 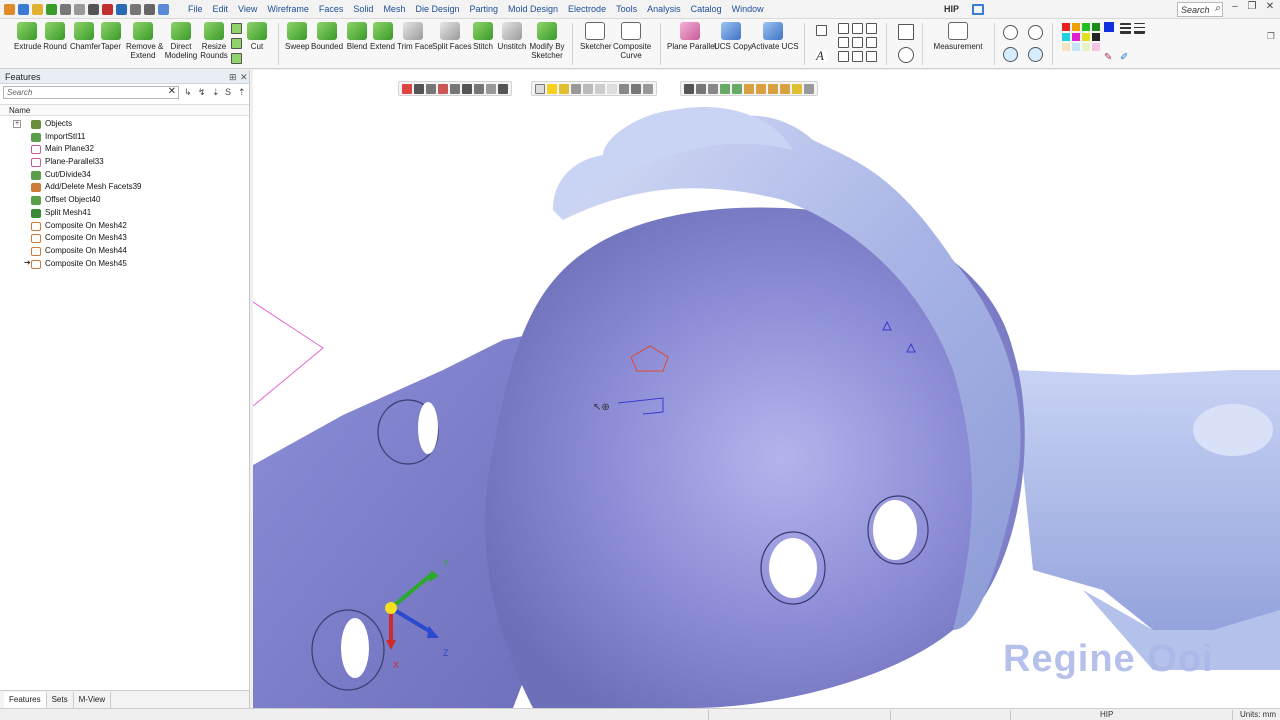 What do you see at coordinates (1096, 37) in the screenshot?
I see `color-black-swatch` at bounding box center [1096, 37].